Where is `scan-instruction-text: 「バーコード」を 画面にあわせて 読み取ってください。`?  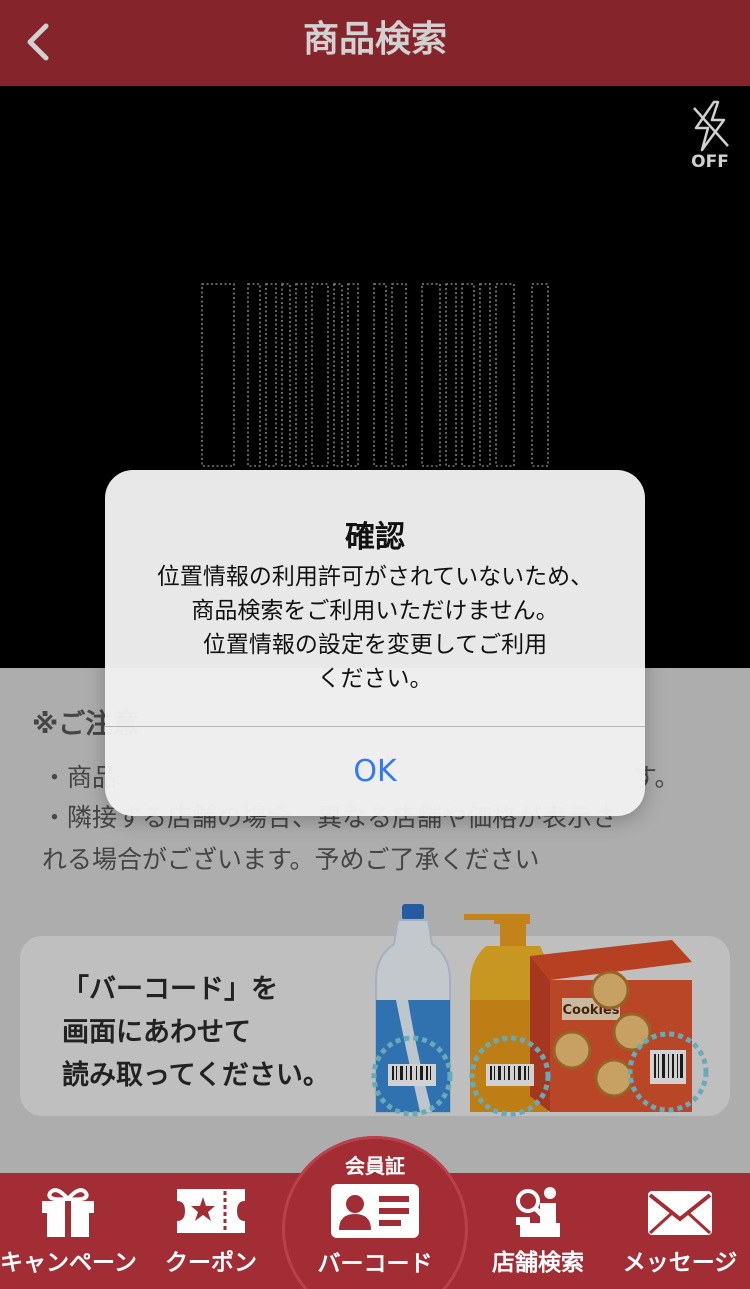
scan-instruction-text: 「バーコード」を 画面にあわせて 読み取ってください。 is located at coordinates (196, 1032).